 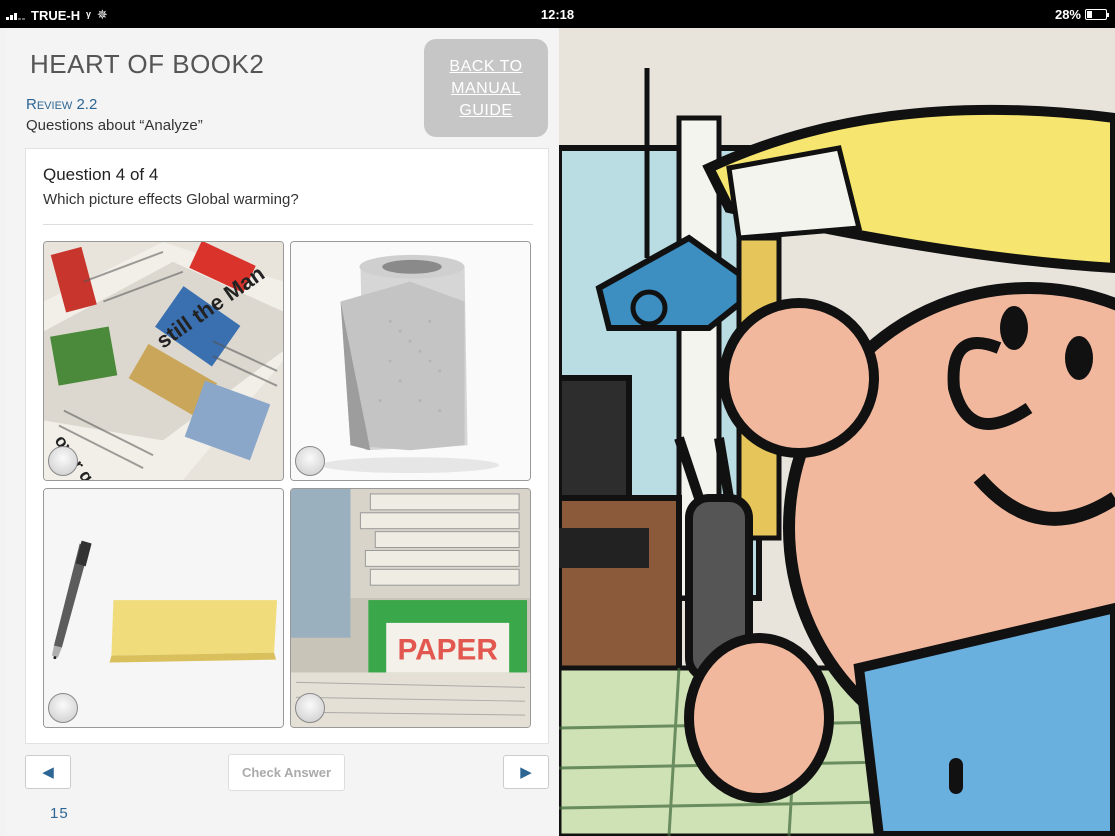 I want to click on back-button-line-1: BACK TO, so click(x=486, y=66).